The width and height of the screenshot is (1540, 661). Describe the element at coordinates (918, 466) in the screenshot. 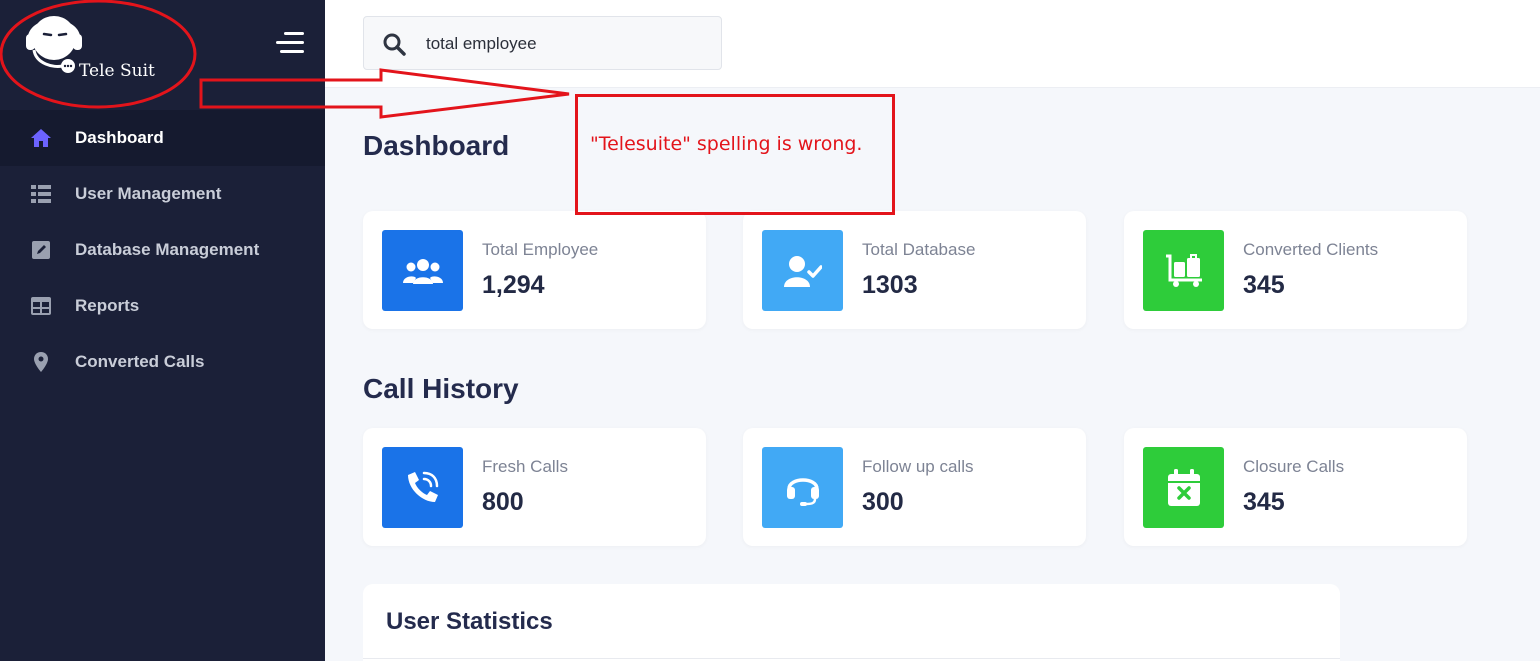

I see `card-label: Follow up calls` at that location.